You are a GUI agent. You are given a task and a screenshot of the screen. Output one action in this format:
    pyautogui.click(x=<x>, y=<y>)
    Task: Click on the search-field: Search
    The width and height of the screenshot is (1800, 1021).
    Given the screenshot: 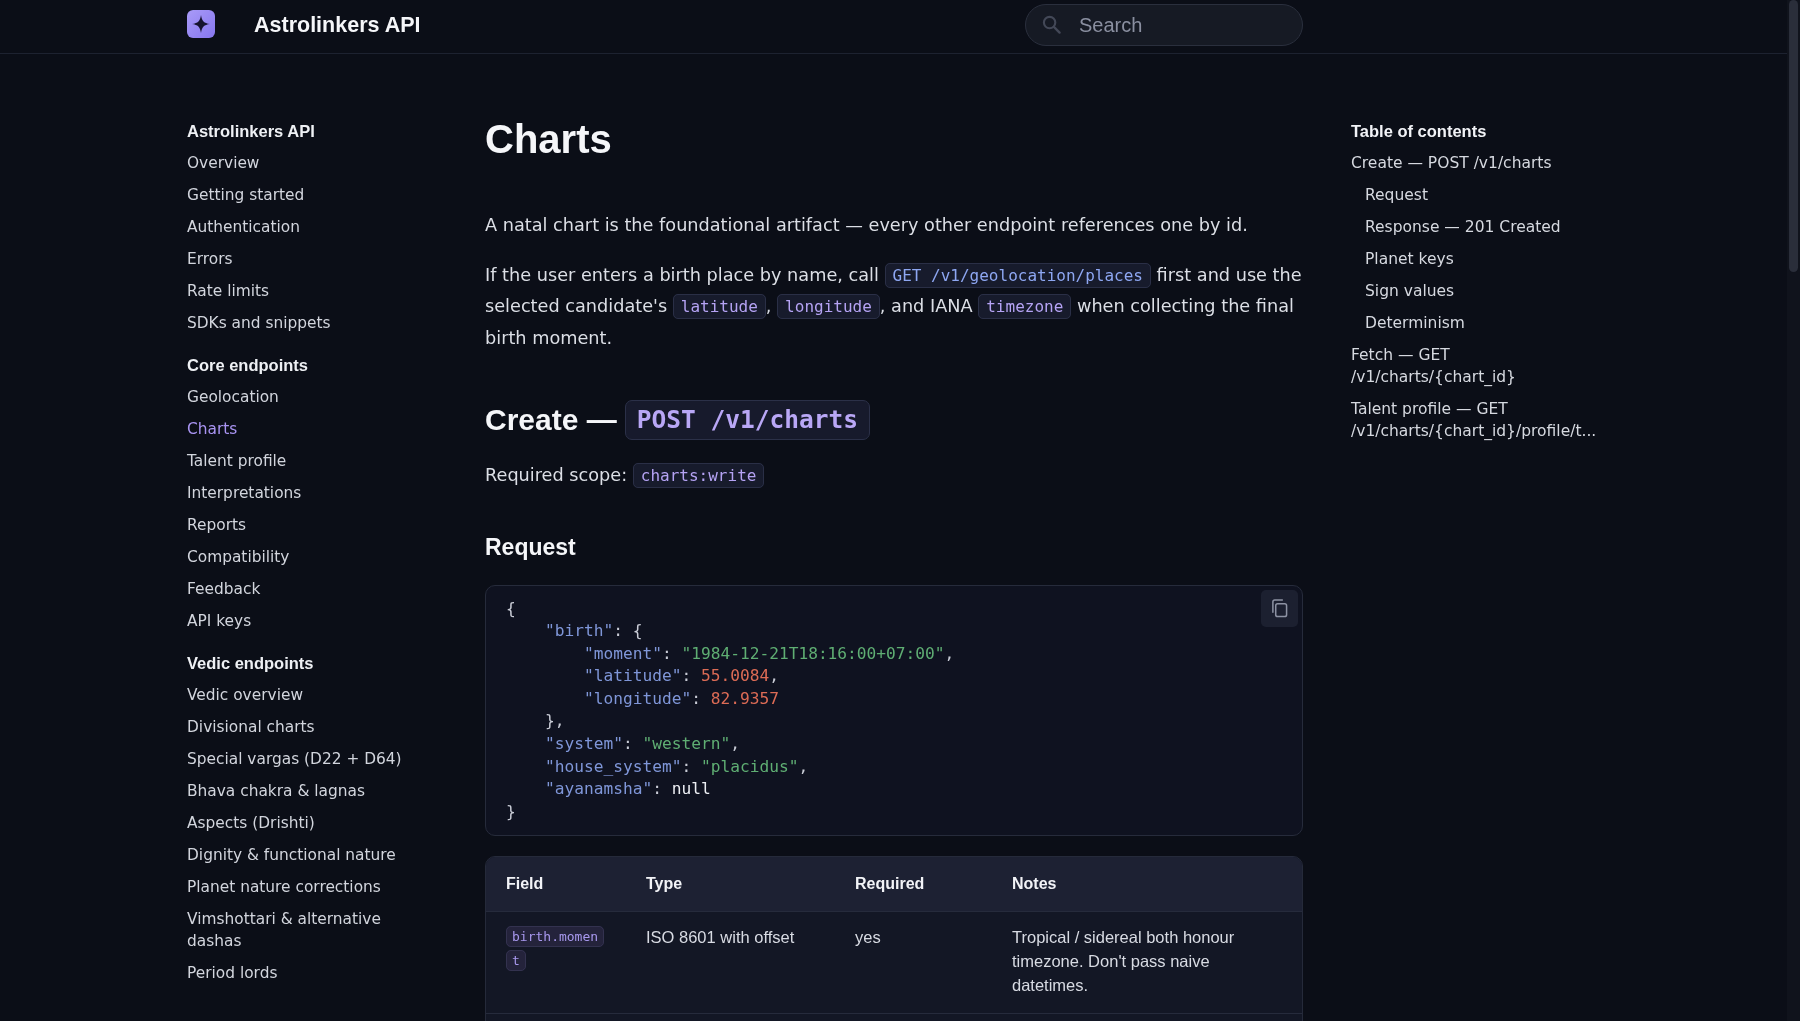 What is the action you would take?
    pyautogui.click(x=1164, y=25)
    